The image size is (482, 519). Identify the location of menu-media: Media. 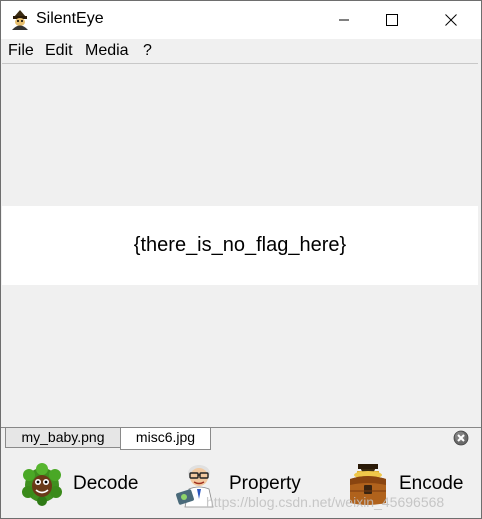
(107, 51).